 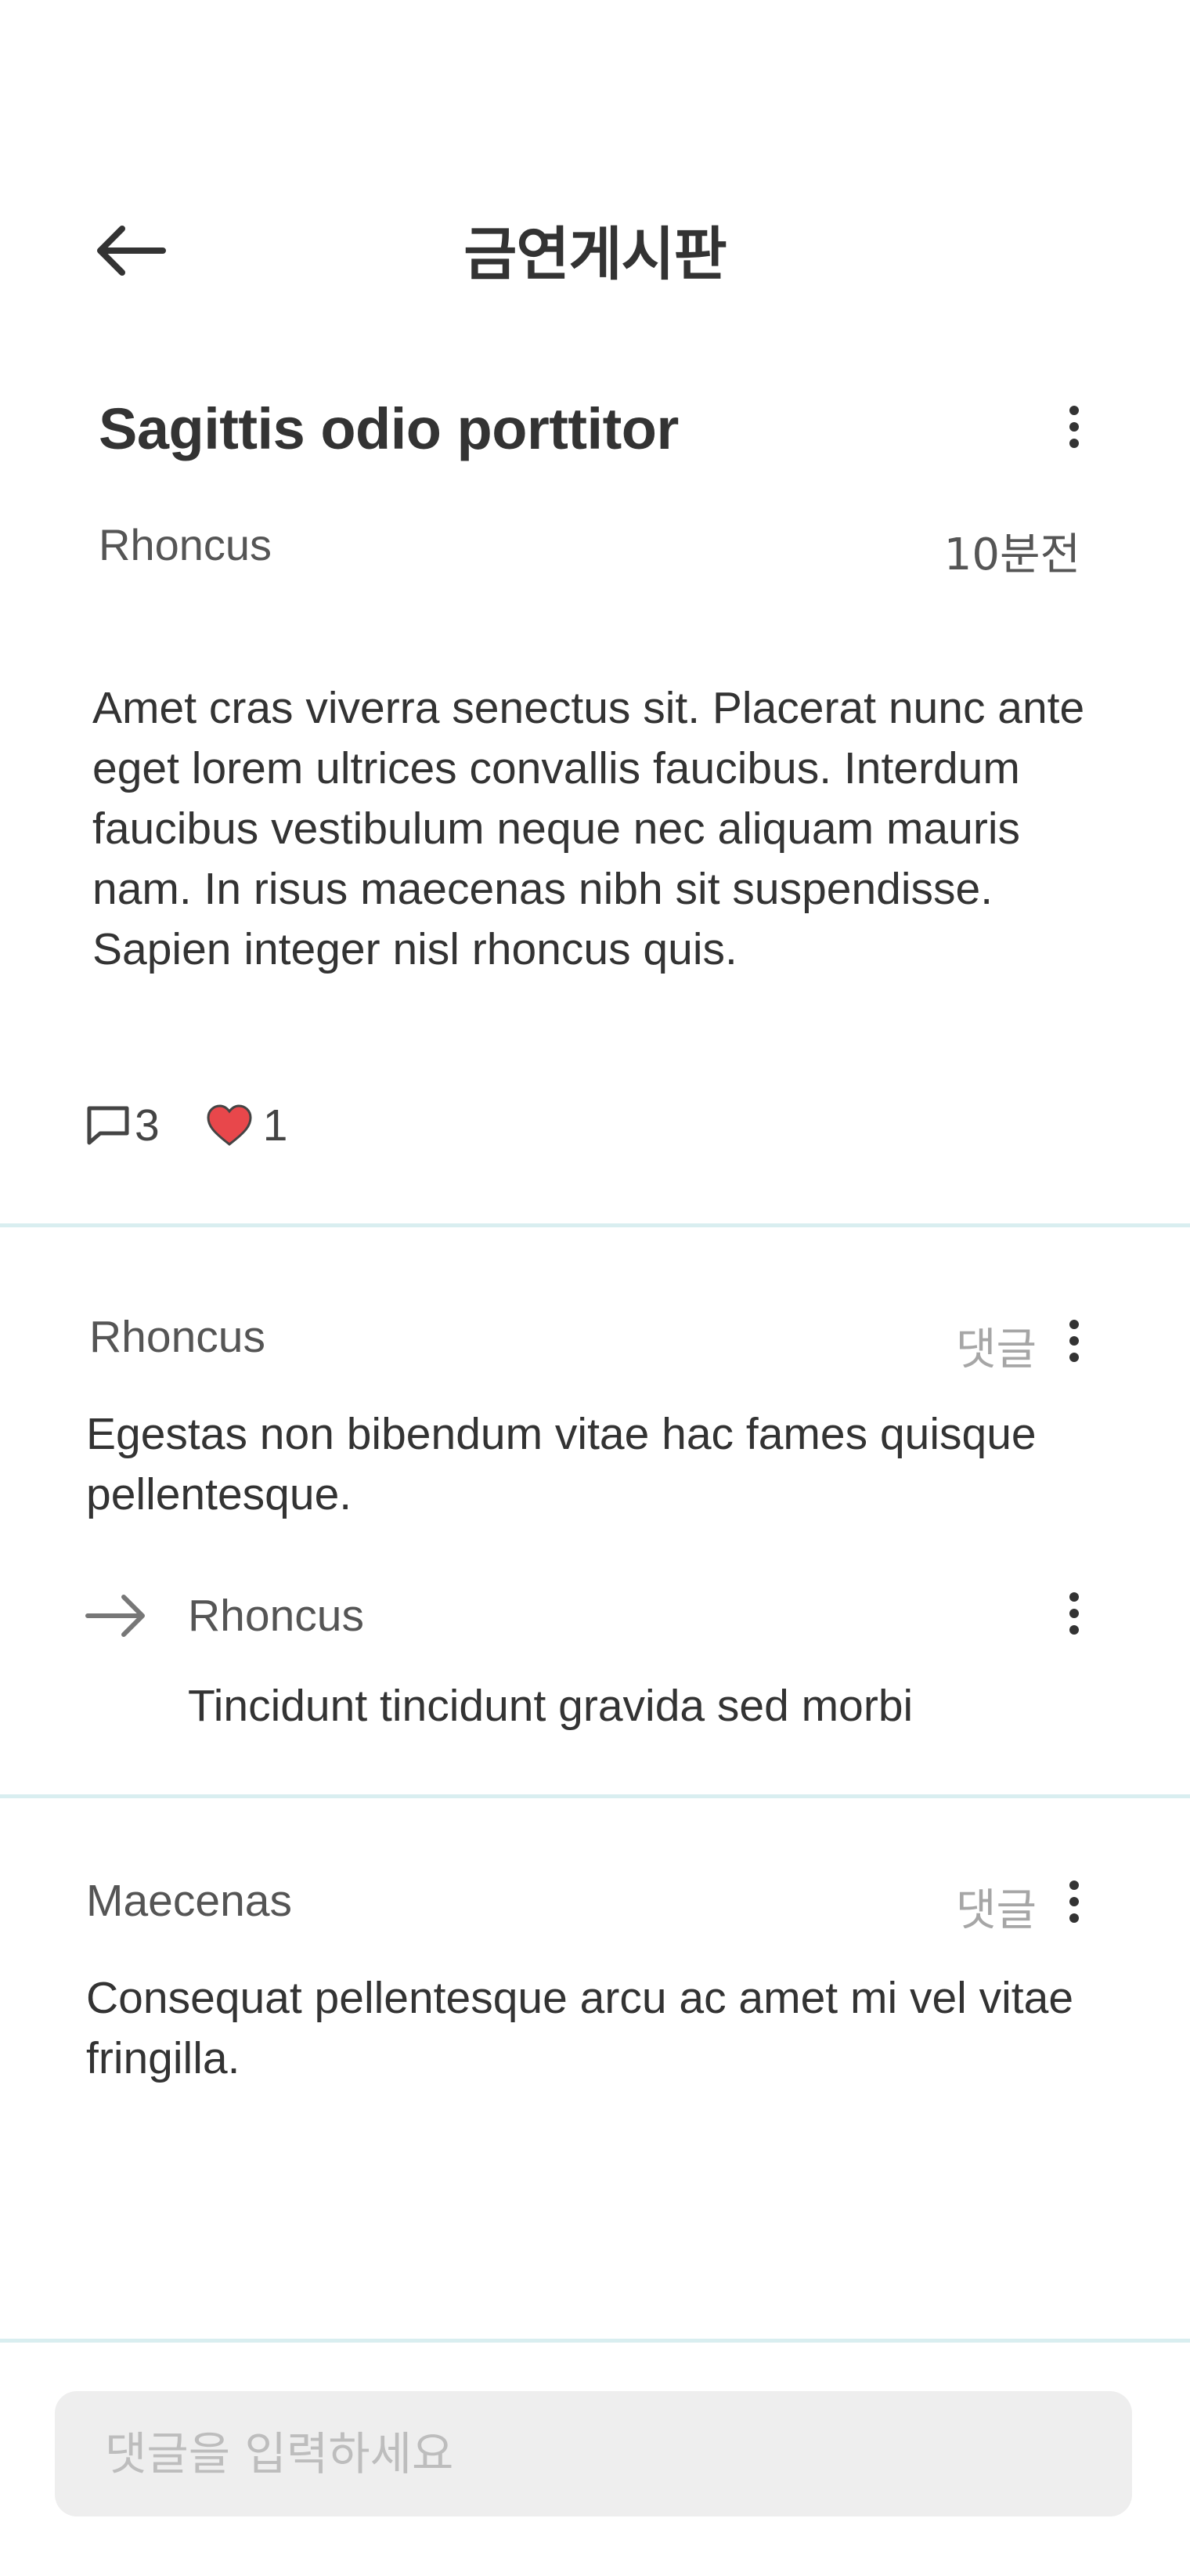 I want to click on post-more-button, so click(x=1074, y=427).